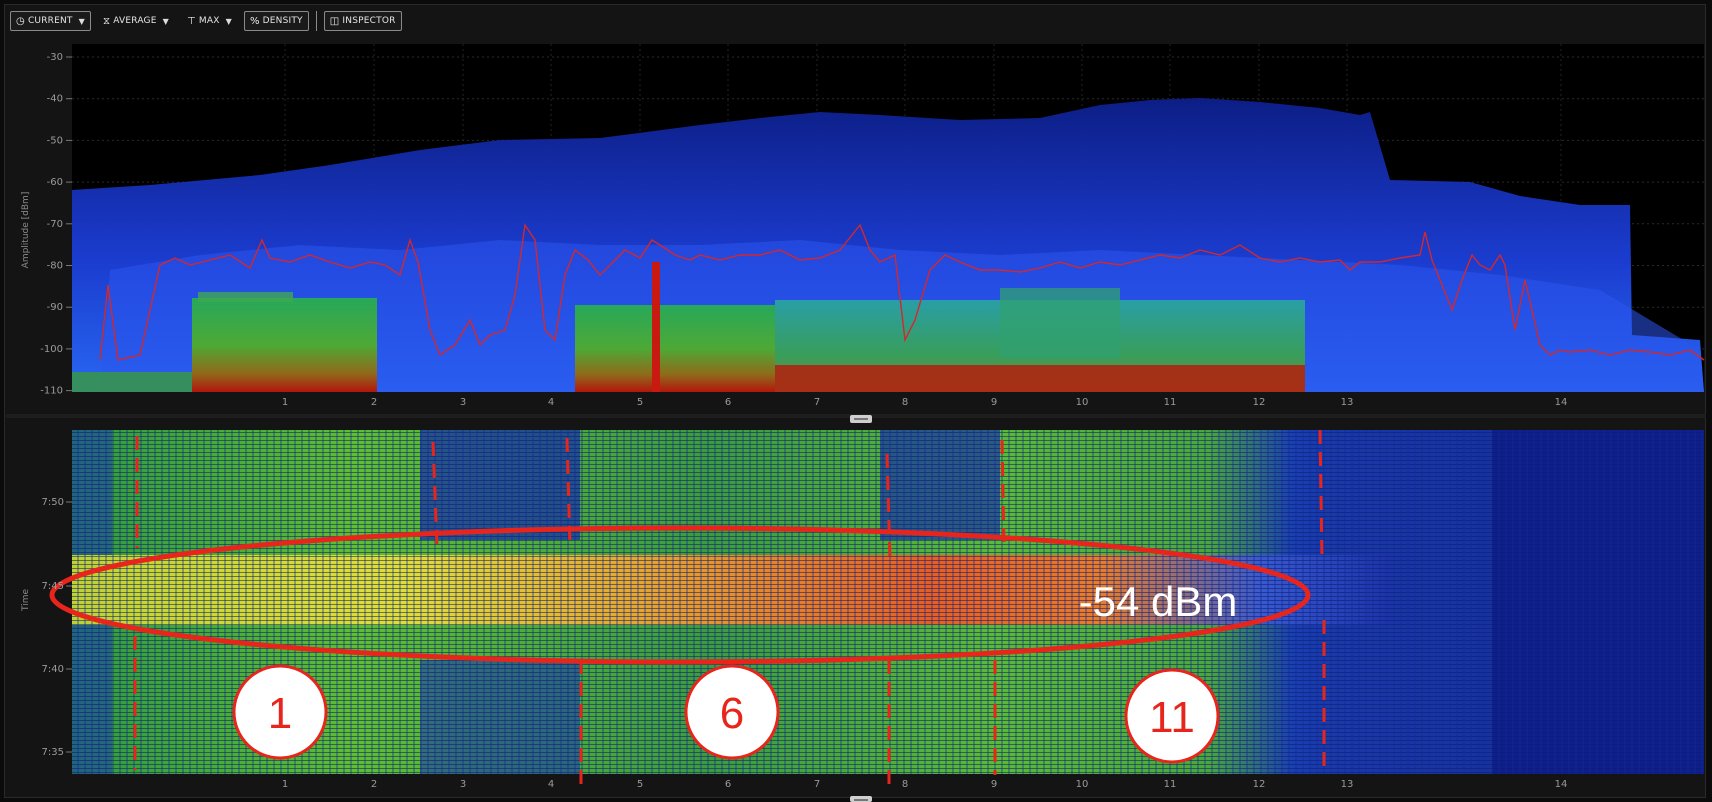  What do you see at coordinates (55, 182) in the screenshot?
I see `y-tick-label: -60` at bounding box center [55, 182].